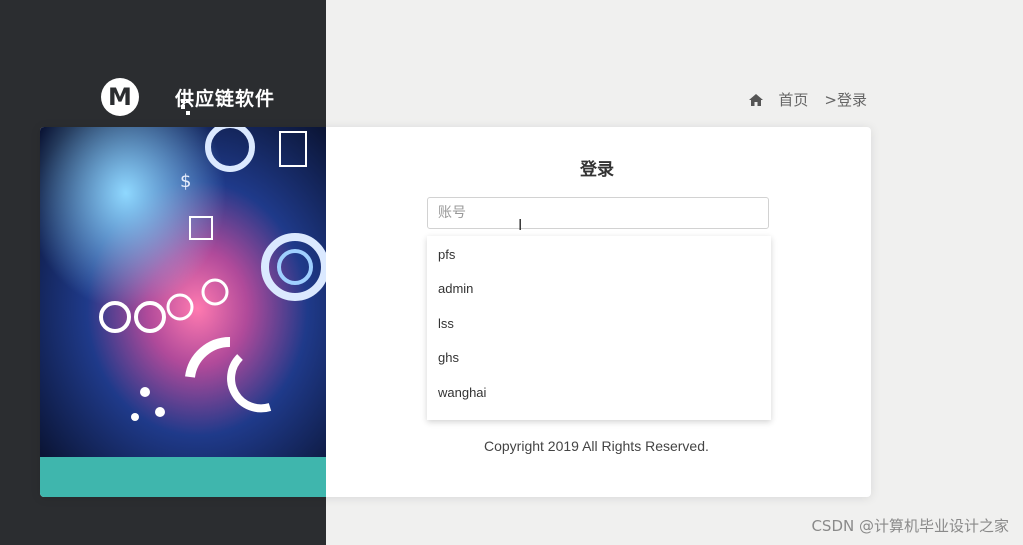 Image resolution: width=1023 pixels, height=545 pixels. I want to click on account-autocomplete-dropdown: pfs admin lss ghs wanghai, so click(599, 328).